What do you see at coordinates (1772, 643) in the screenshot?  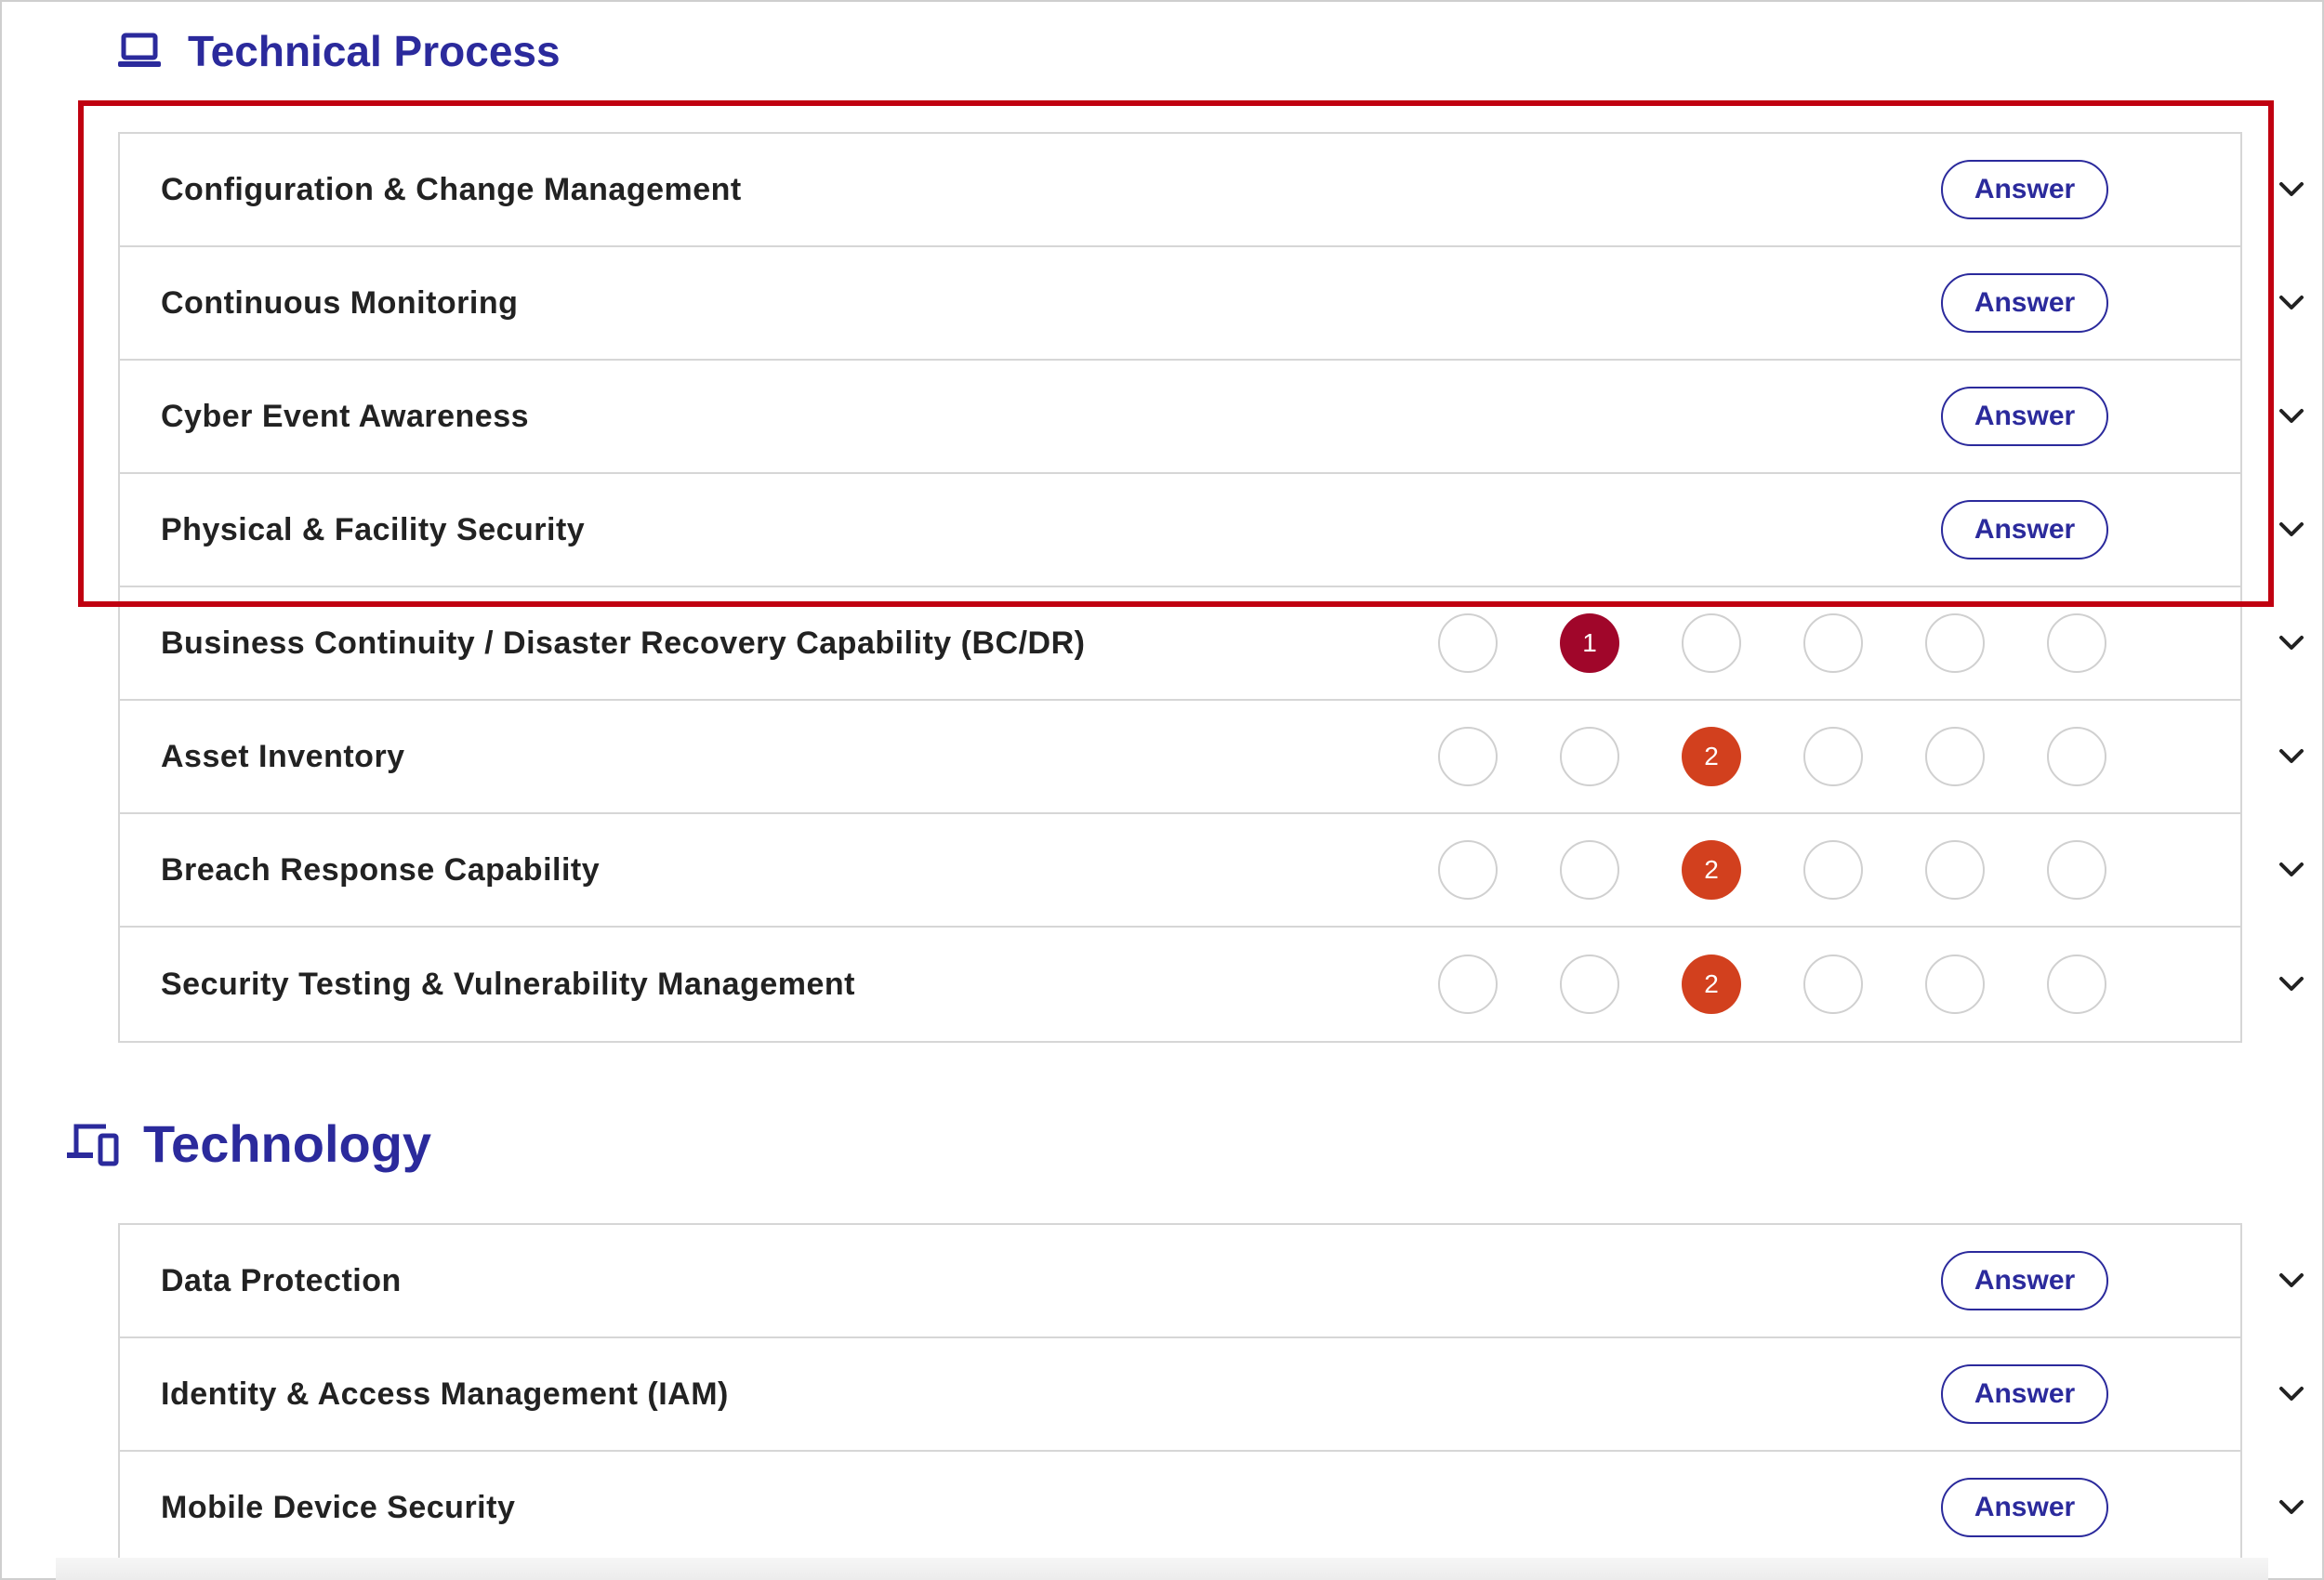 I see `maturity-scale: 1` at bounding box center [1772, 643].